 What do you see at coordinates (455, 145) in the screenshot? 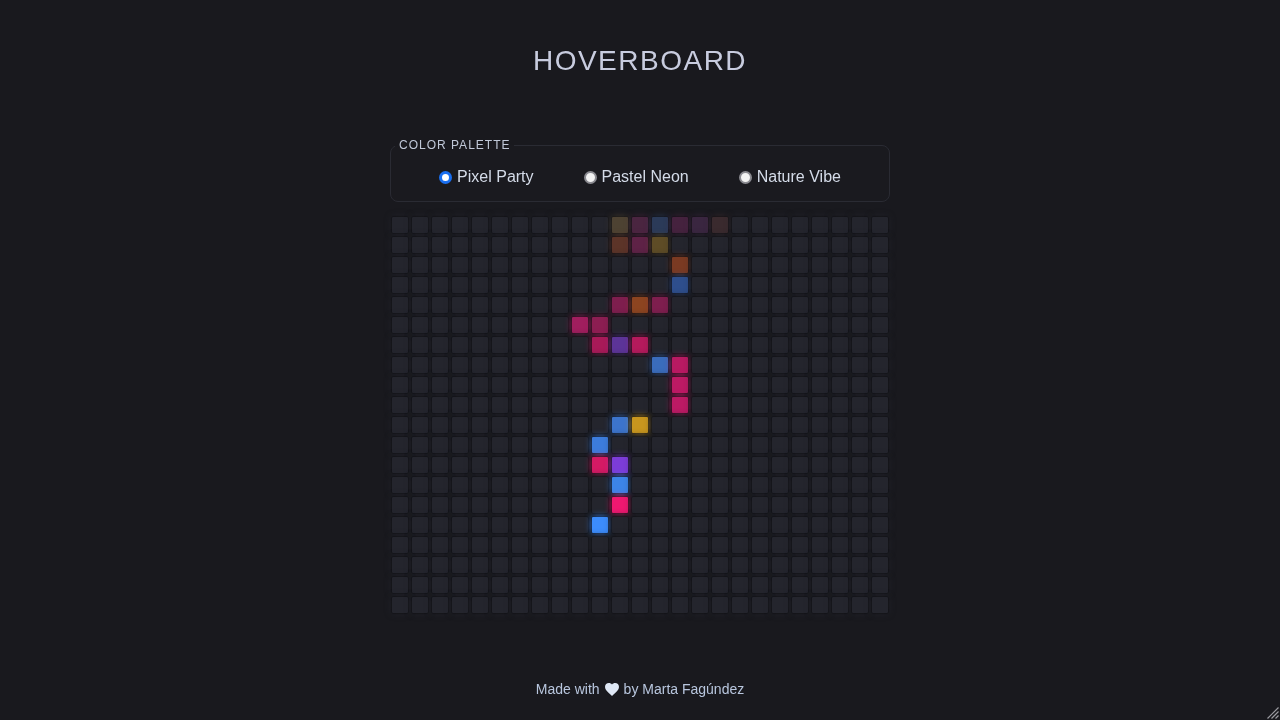
I see `palette-legend: COLOR PALETTE` at bounding box center [455, 145].